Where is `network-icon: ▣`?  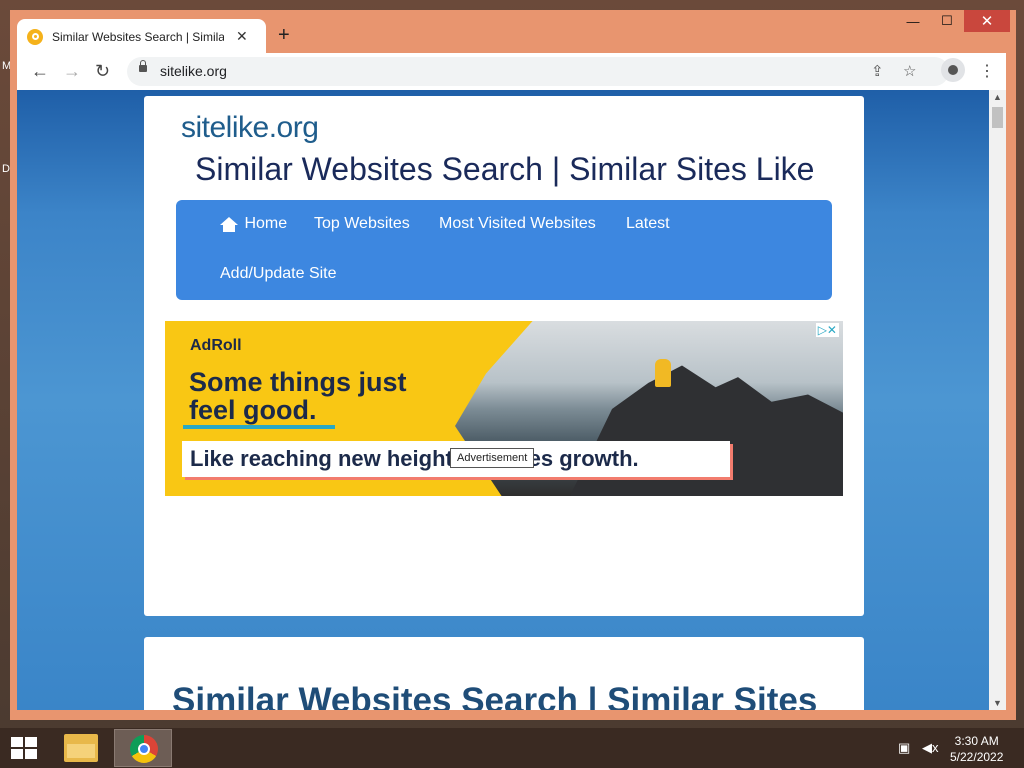 network-icon: ▣ is located at coordinates (904, 748).